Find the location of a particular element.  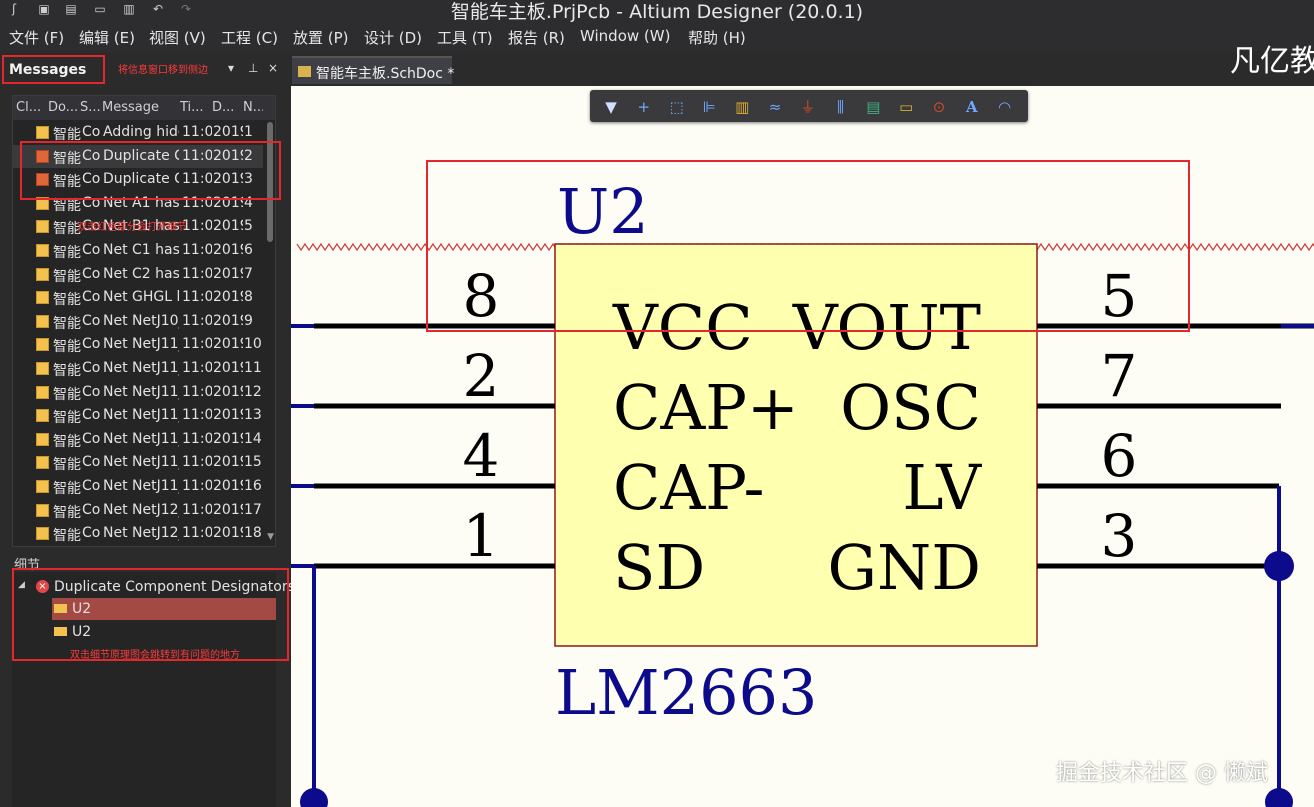

menu-item: Window (W) is located at coordinates (625, 36).